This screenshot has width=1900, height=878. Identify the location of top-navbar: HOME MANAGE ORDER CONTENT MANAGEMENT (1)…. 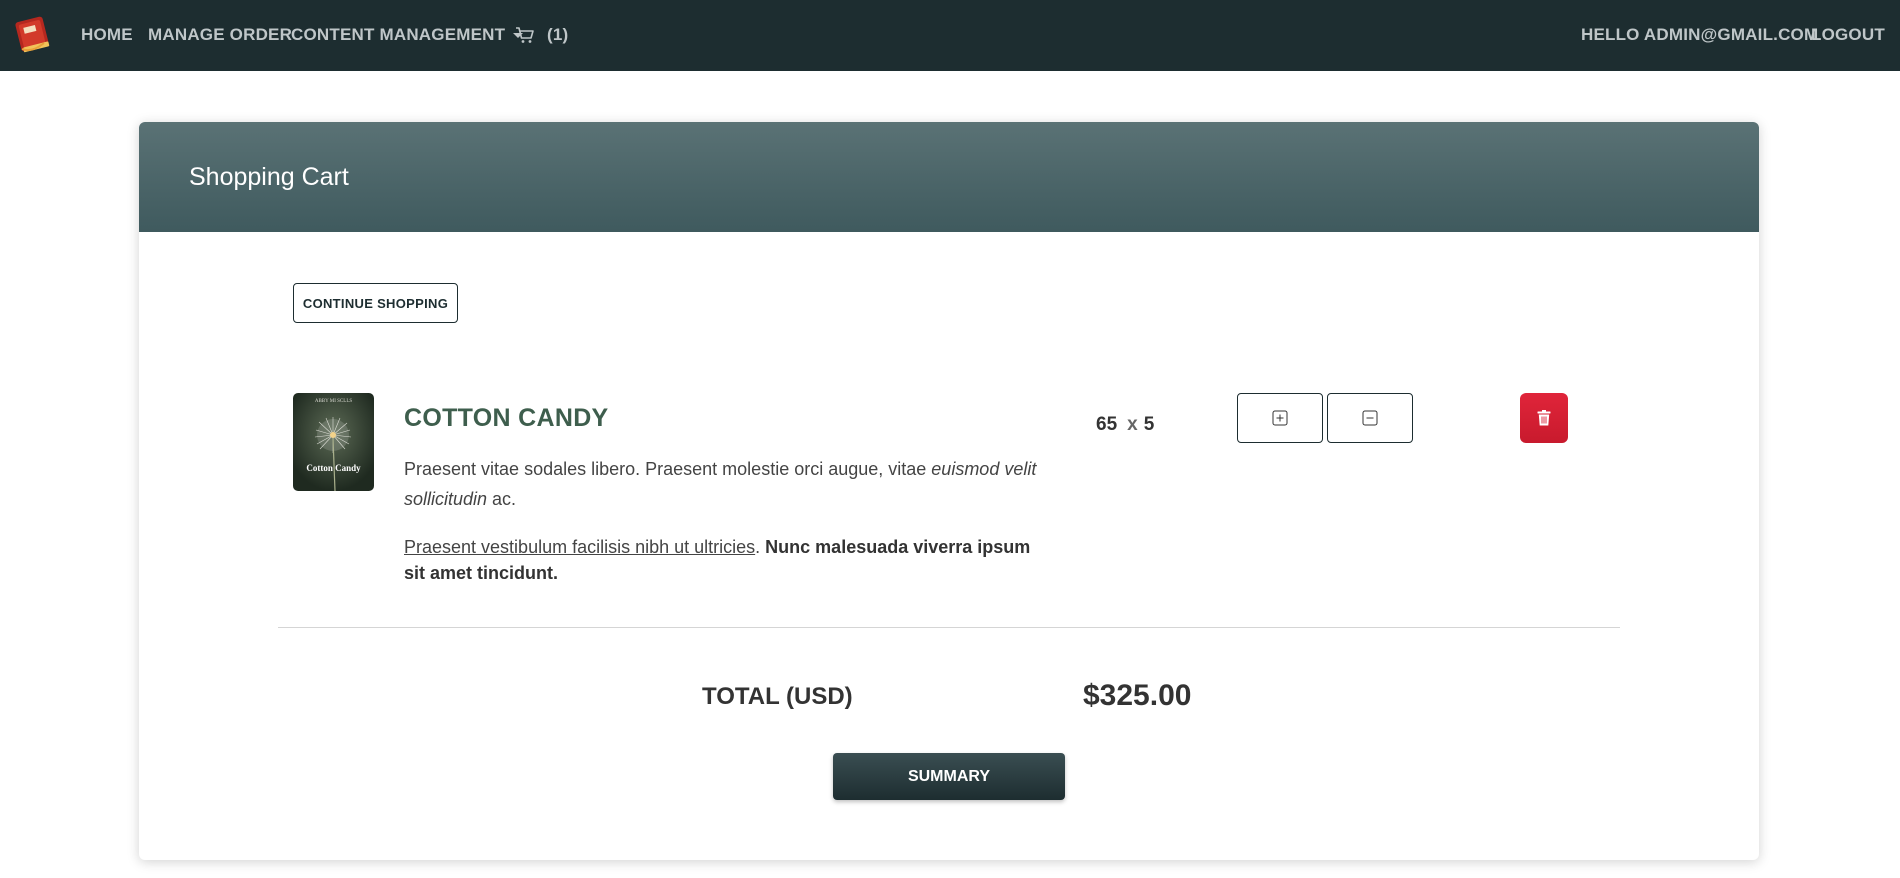
(950, 35).